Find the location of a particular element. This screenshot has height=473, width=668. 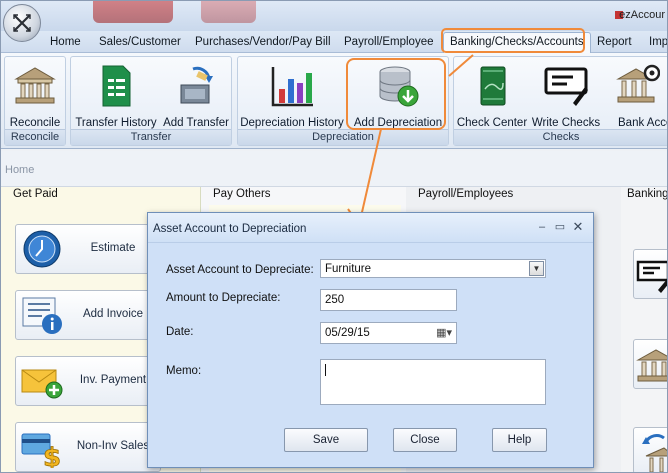

transfer-icon is located at coordinates (196, 85).